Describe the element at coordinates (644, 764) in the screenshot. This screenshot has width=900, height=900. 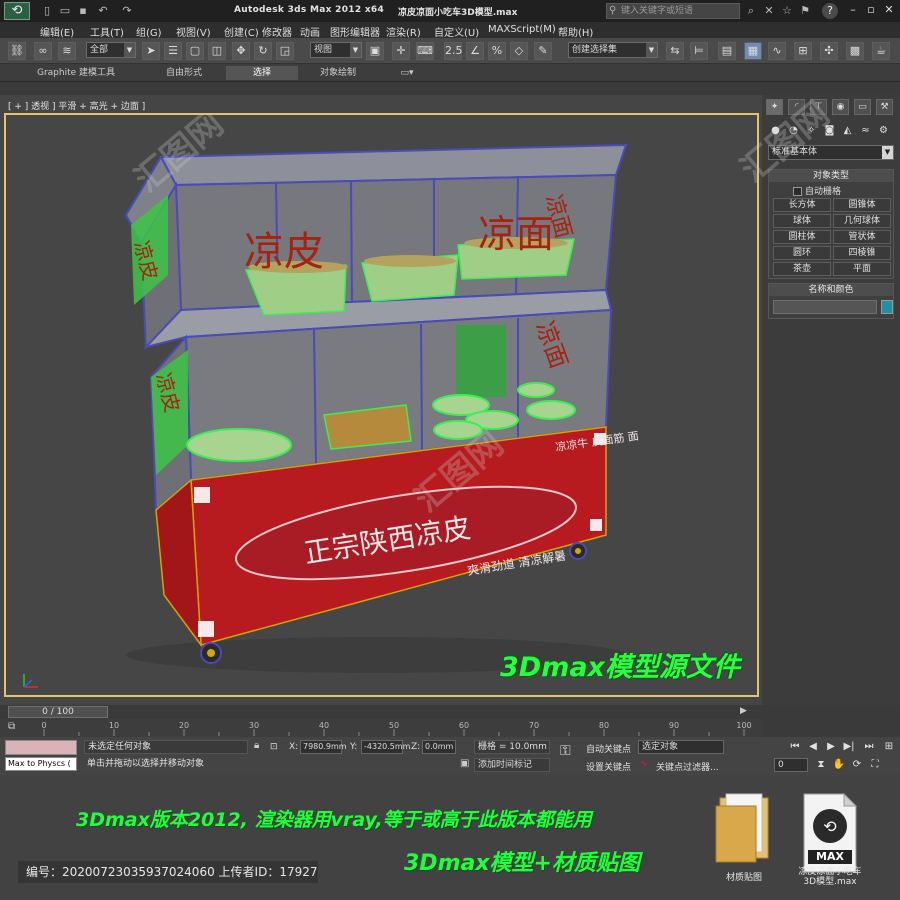
I see `key-curve-icon: ∿` at that location.